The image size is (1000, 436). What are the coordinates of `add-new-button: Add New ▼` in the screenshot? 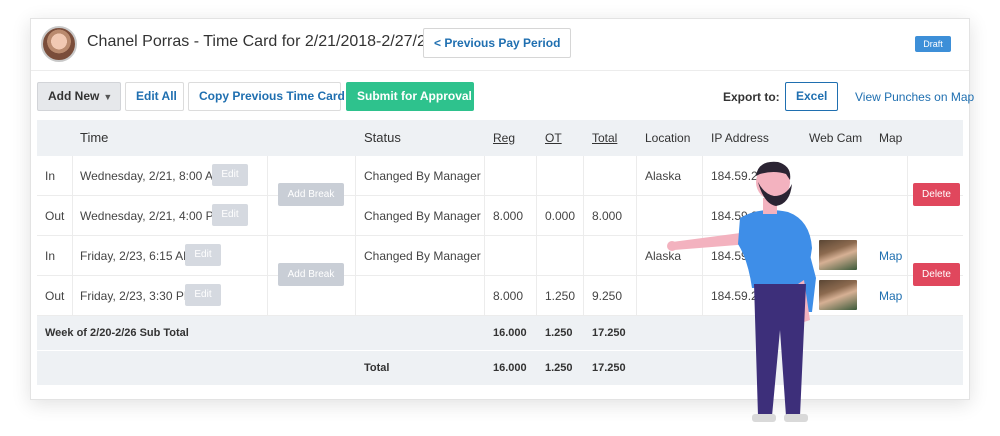 It's located at (79, 96).